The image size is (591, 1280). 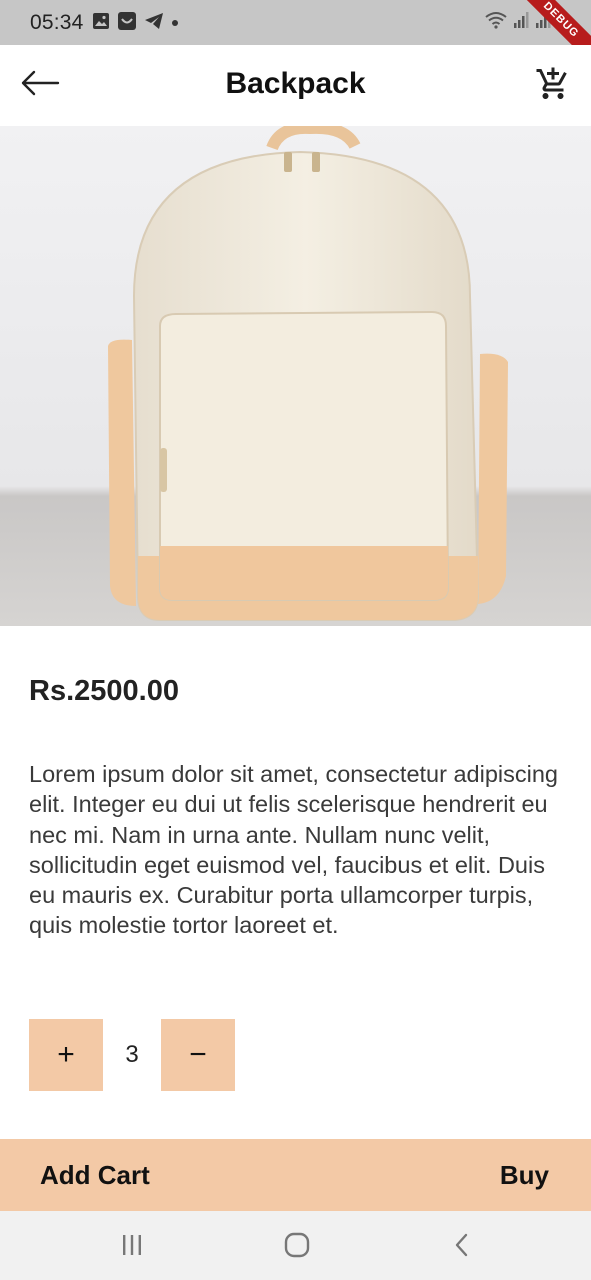 What do you see at coordinates (521, 22) in the screenshot?
I see `signal-icon` at bounding box center [521, 22].